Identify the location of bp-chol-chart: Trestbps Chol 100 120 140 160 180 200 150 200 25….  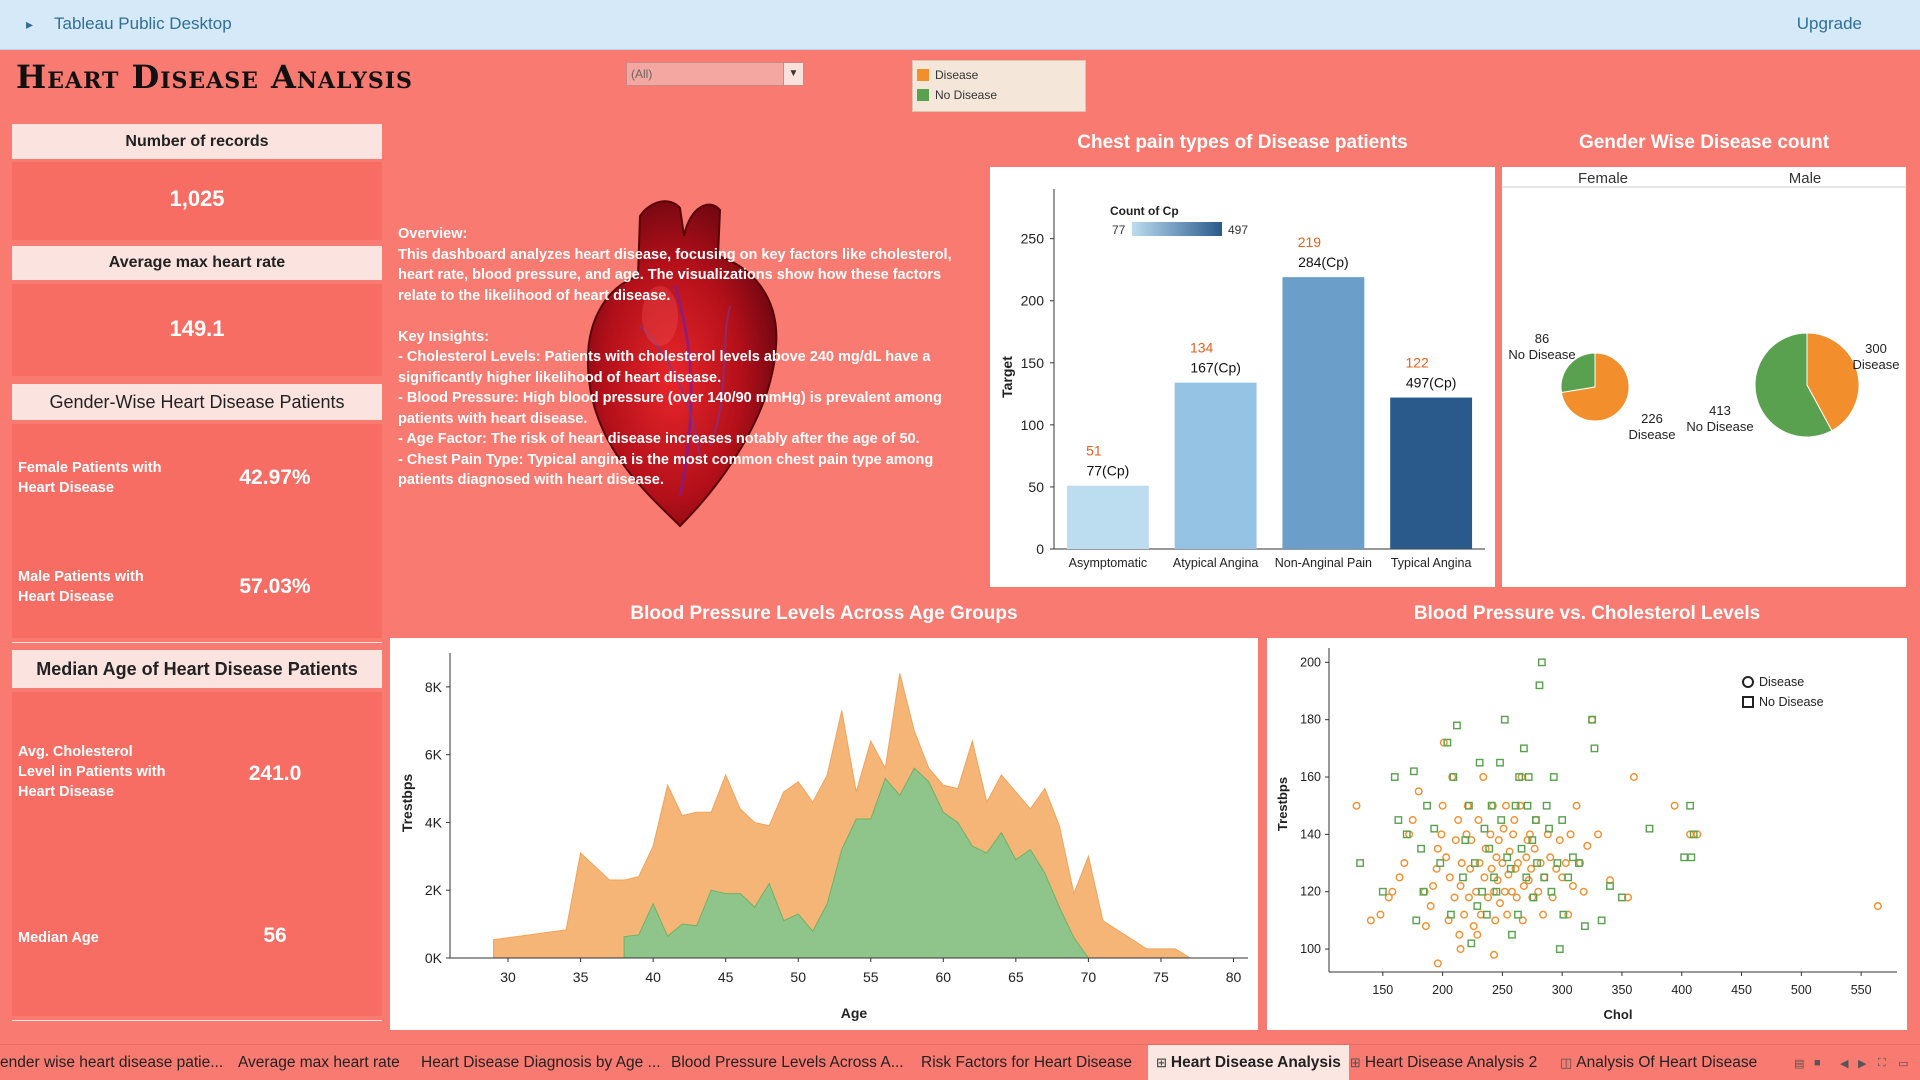
(1587, 834).